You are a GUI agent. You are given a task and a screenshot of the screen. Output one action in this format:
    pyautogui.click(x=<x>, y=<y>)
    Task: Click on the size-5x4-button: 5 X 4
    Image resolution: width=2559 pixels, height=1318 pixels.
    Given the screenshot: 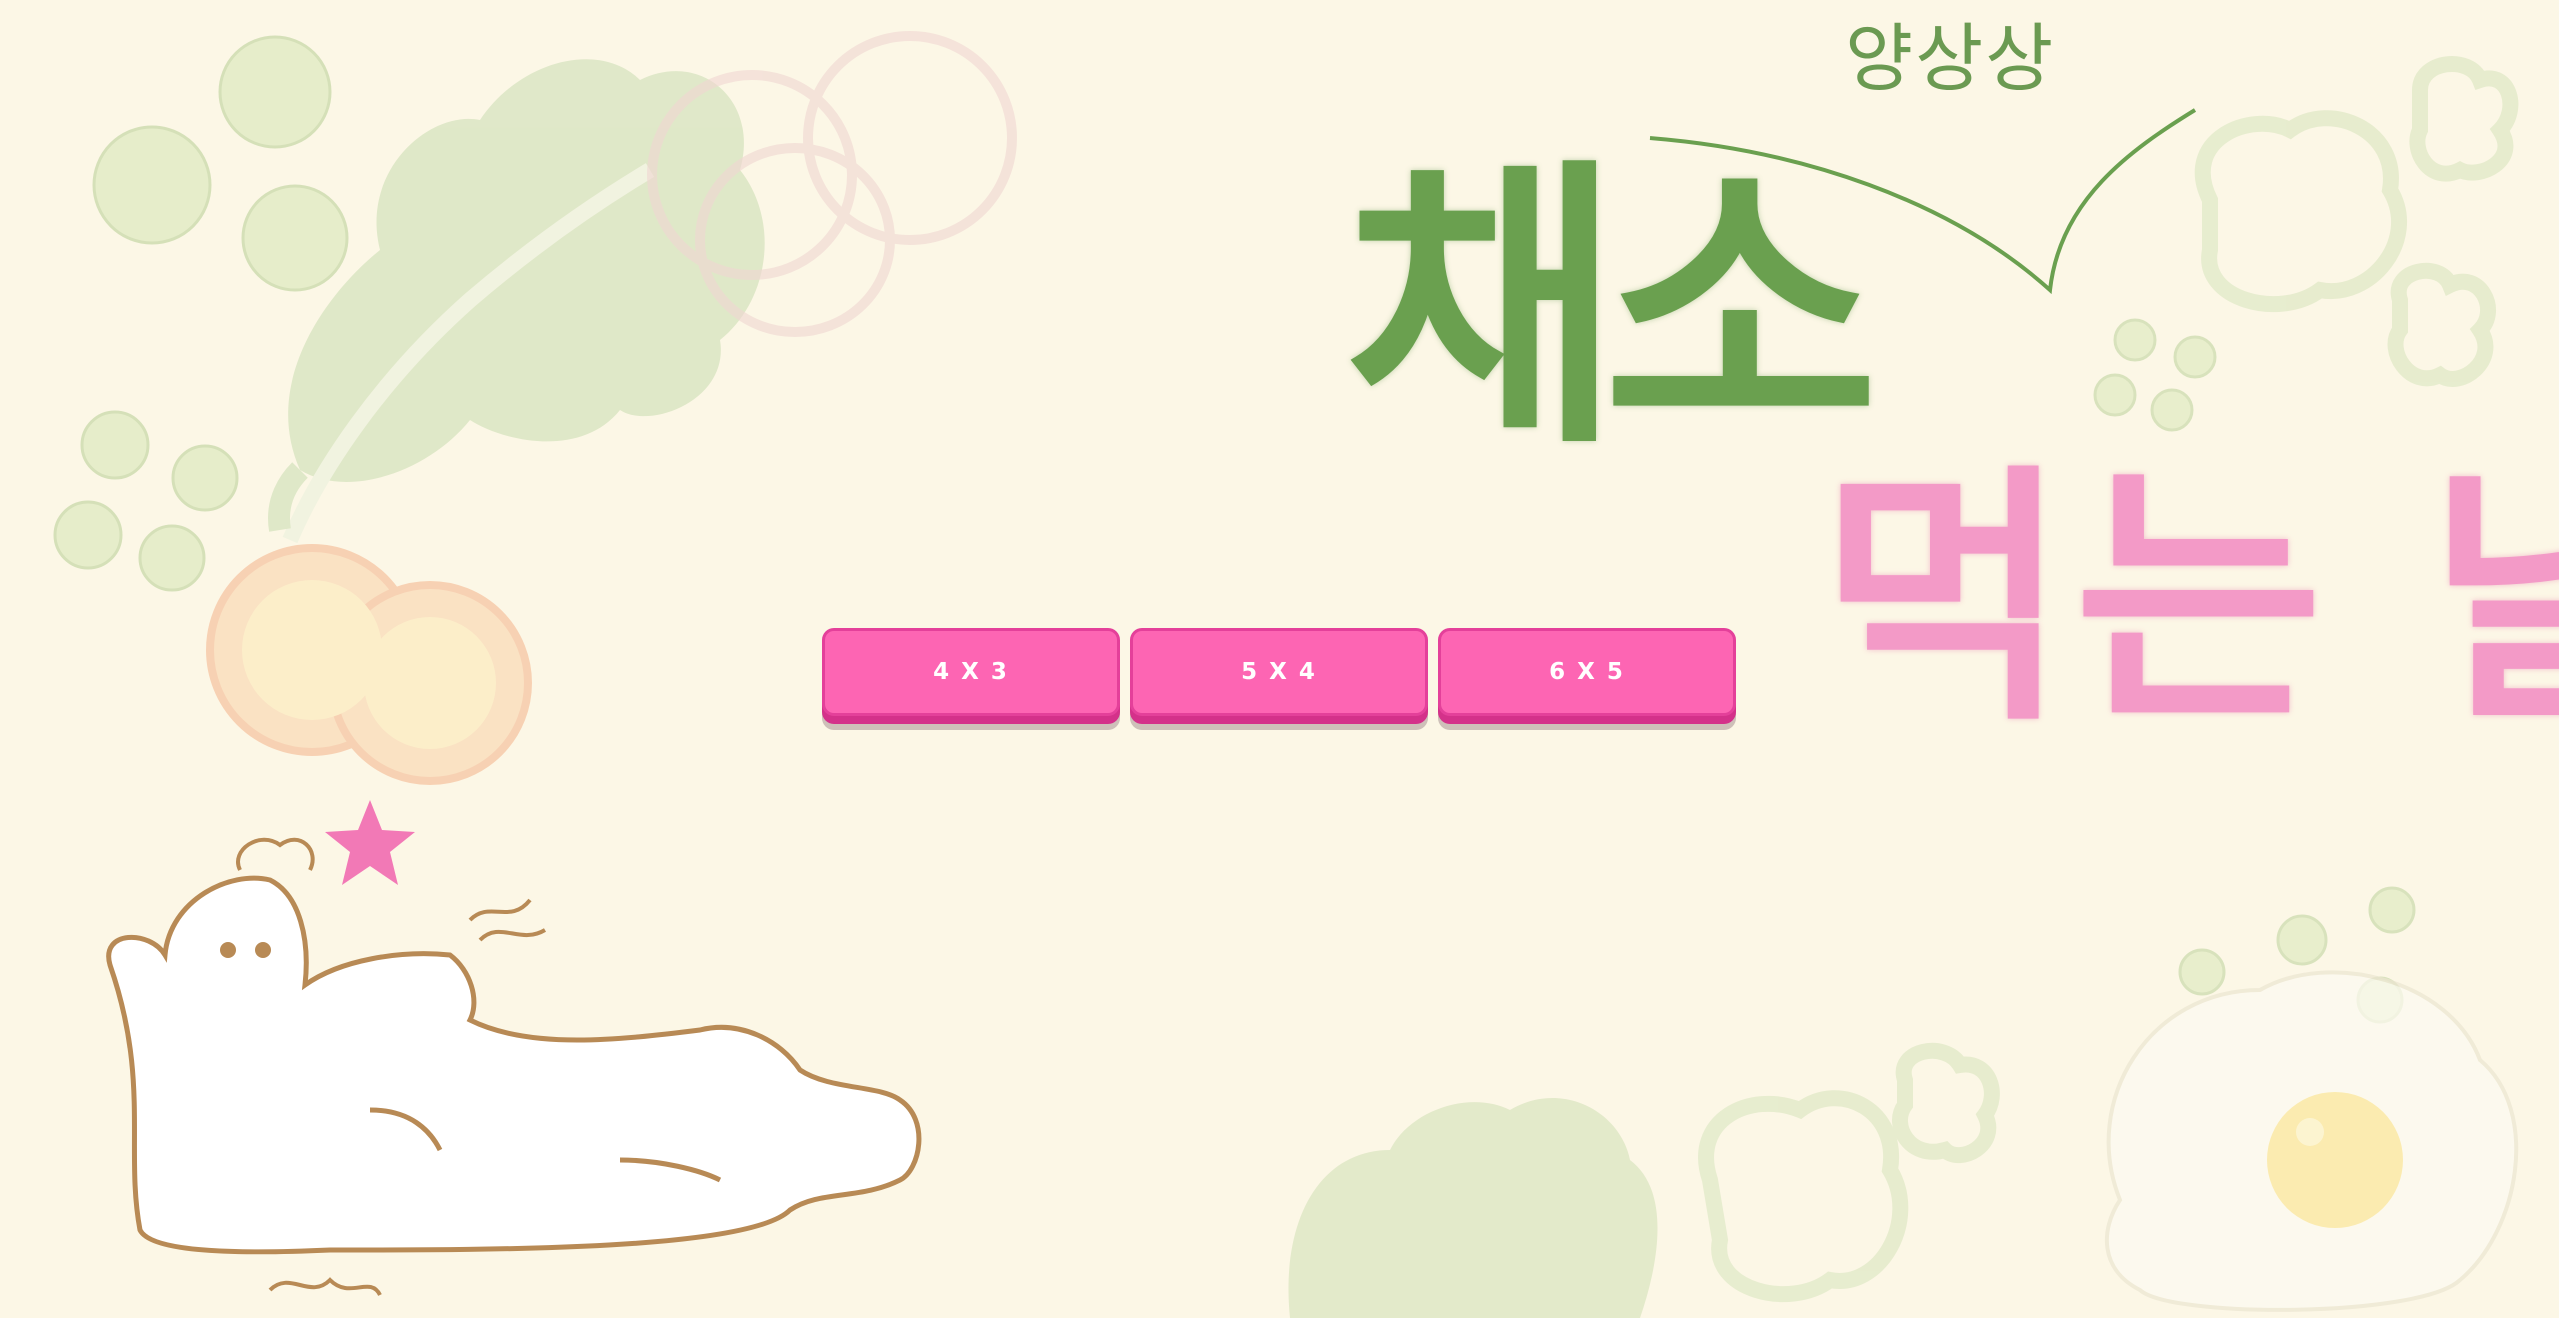 What is the action you would take?
    pyautogui.click(x=1279, y=672)
    